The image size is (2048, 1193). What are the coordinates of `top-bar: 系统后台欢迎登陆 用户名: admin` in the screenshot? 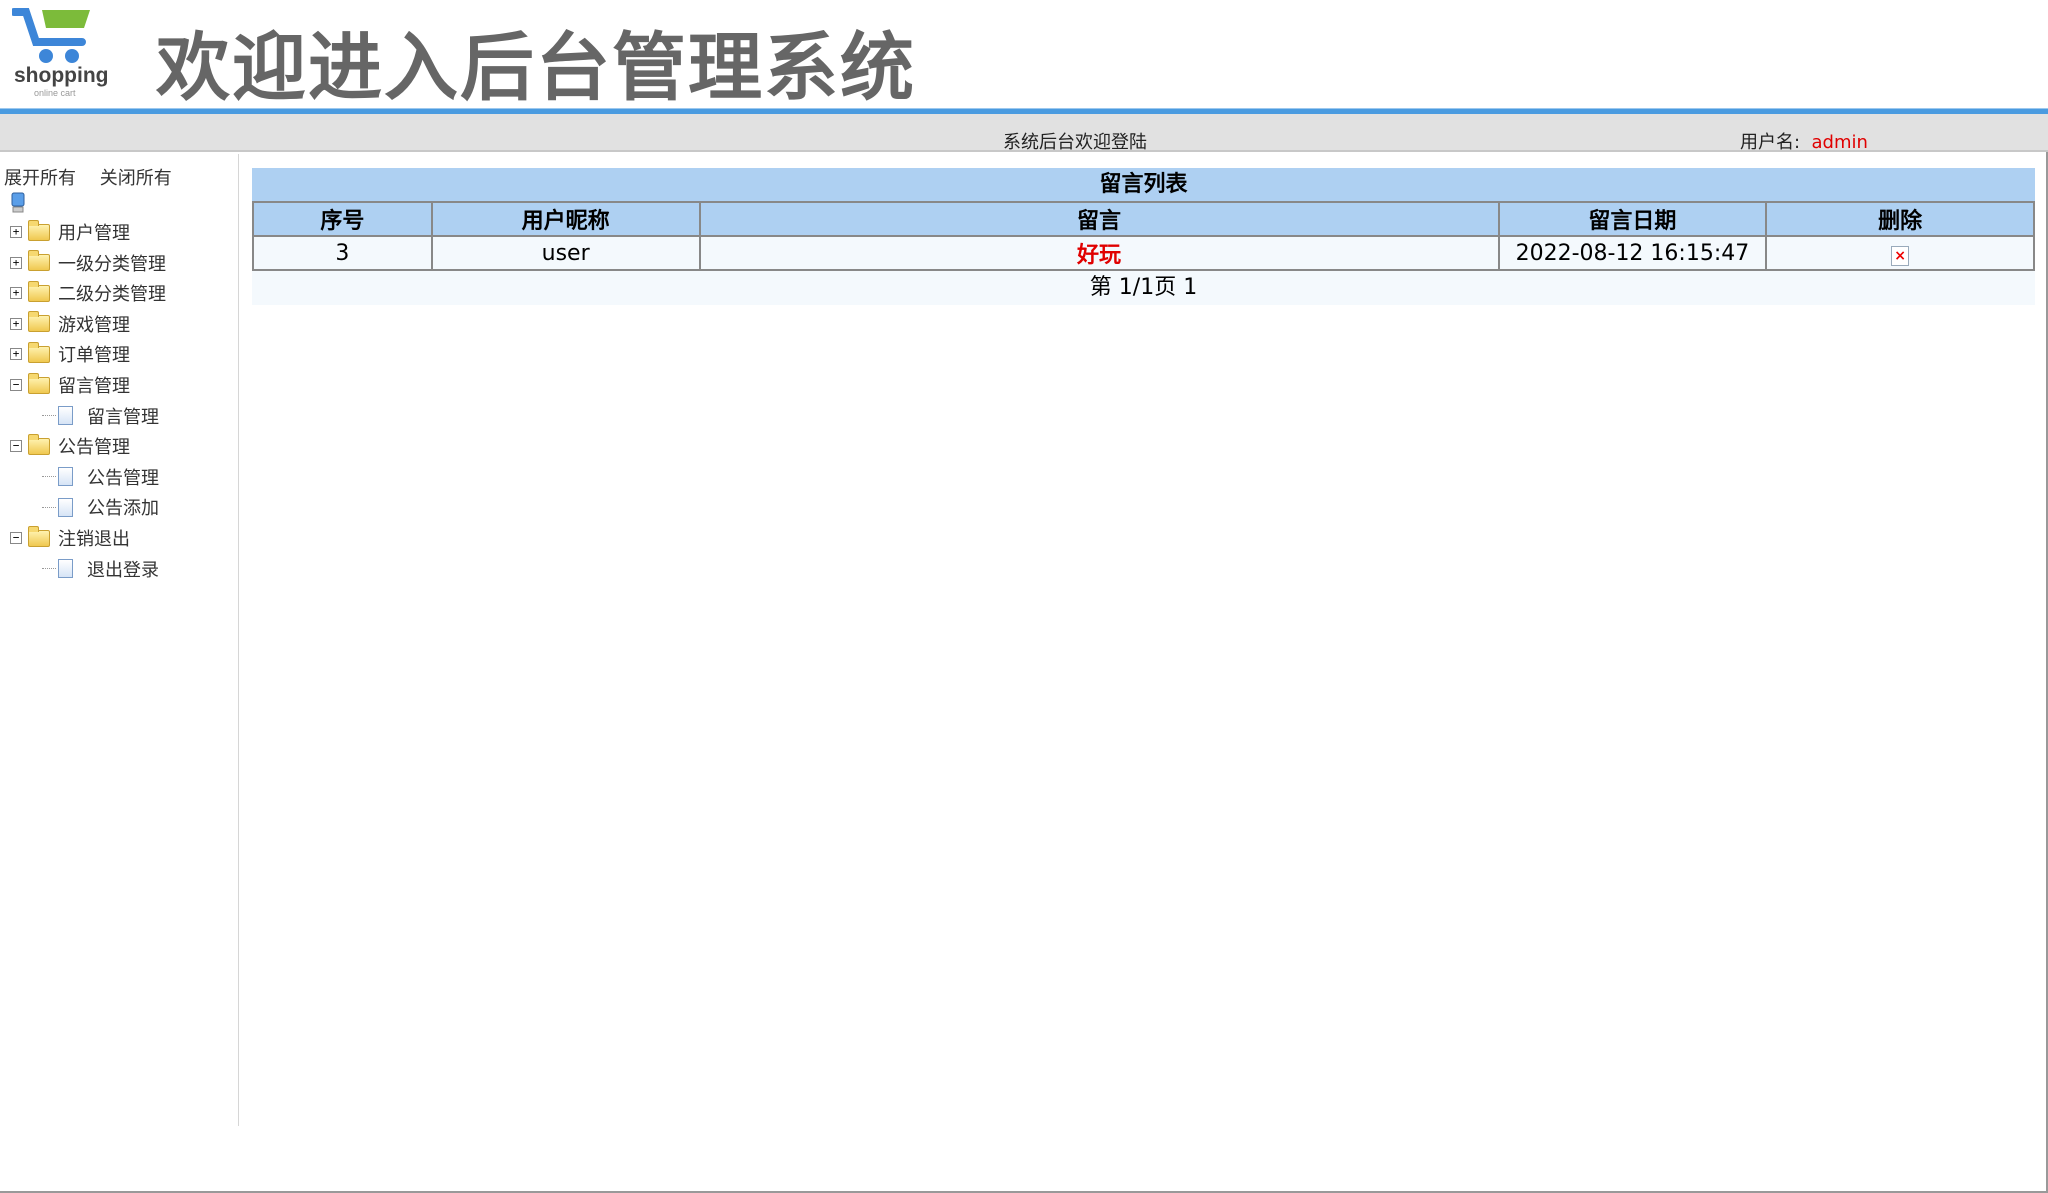 It's located at (1024, 134).